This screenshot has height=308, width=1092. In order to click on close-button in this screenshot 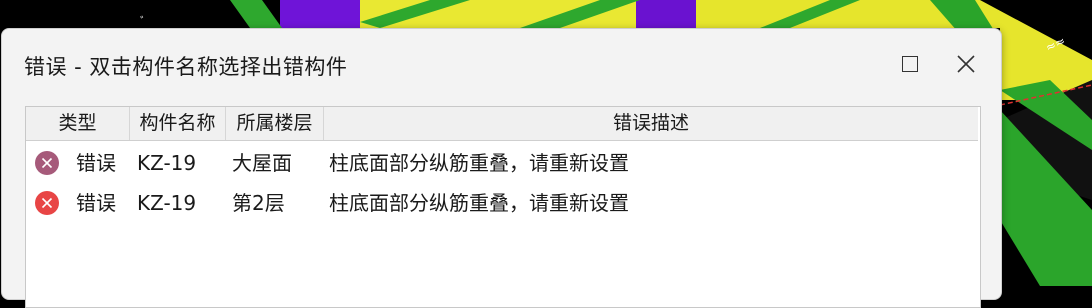, I will do `click(966, 64)`.